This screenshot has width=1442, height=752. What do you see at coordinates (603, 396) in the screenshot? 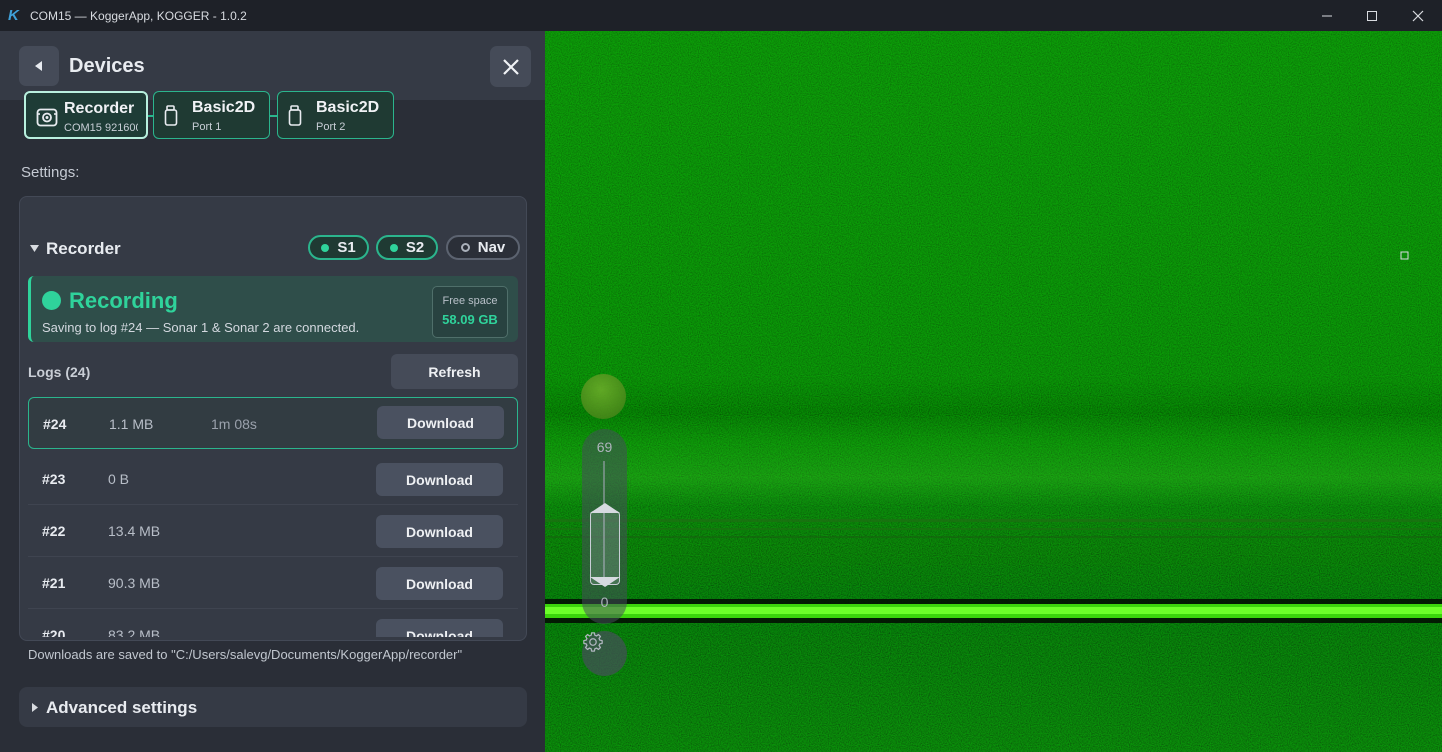
I see `color-palette-icon` at bounding box center [603, 396].